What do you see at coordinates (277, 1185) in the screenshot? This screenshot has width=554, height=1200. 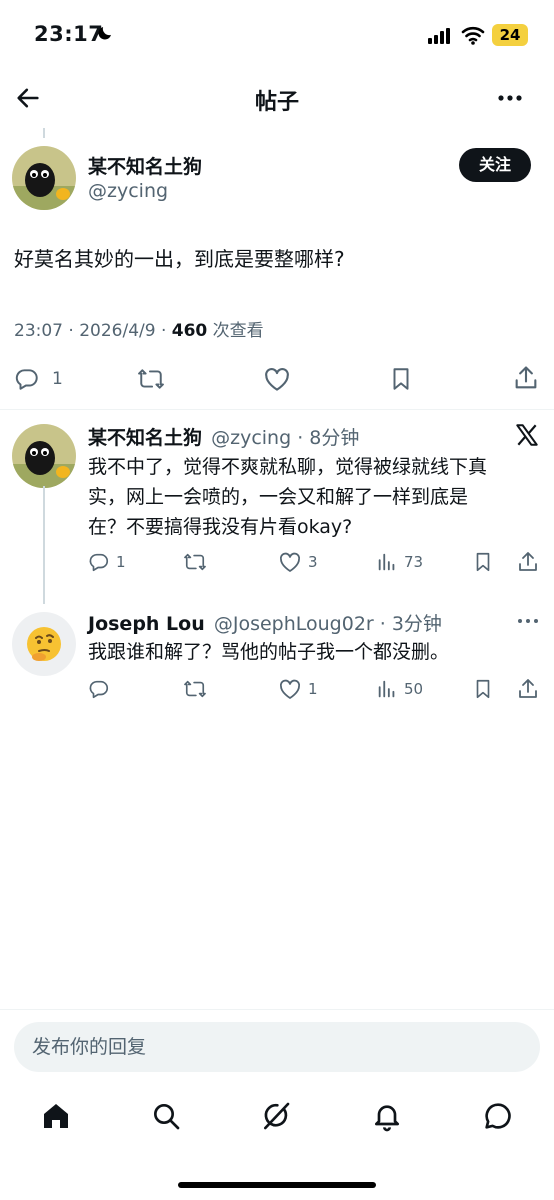 I see `home-indicator` at bounding box center [277, 1185].